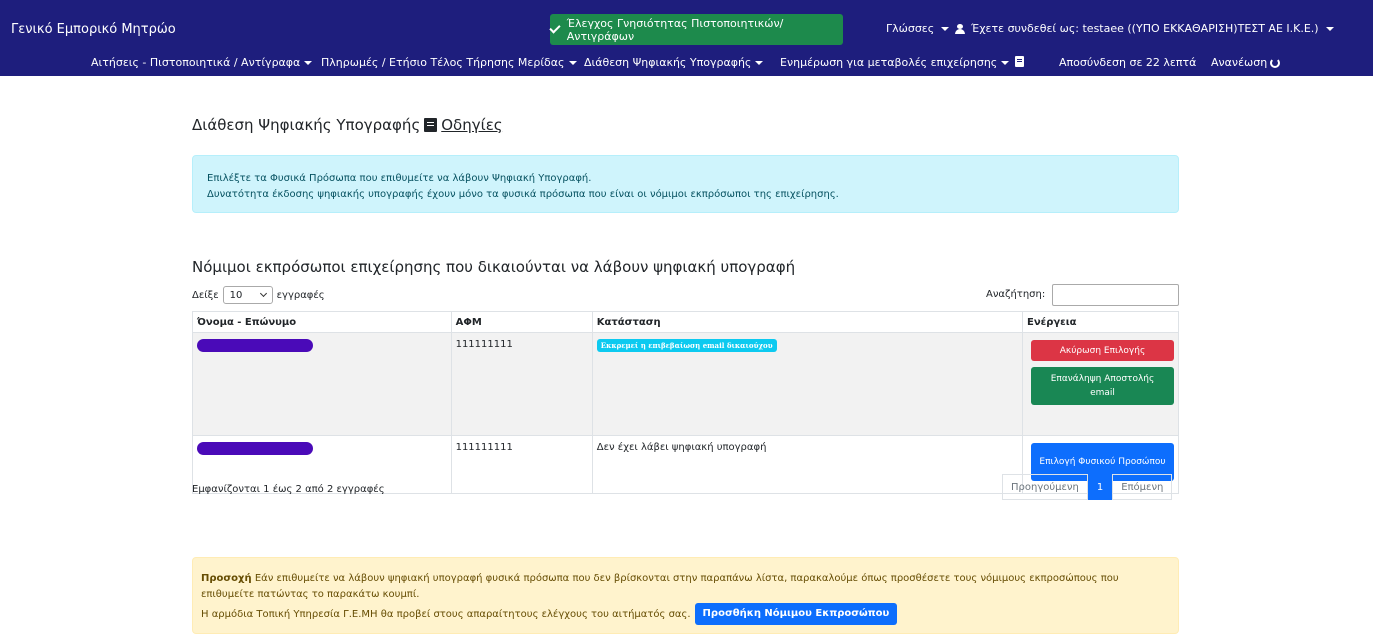  What do you see at coordinates (1100, 322) in the screenshot?
I see `column-header-action: Ενέργεια` at bounding box center [1100, 322].